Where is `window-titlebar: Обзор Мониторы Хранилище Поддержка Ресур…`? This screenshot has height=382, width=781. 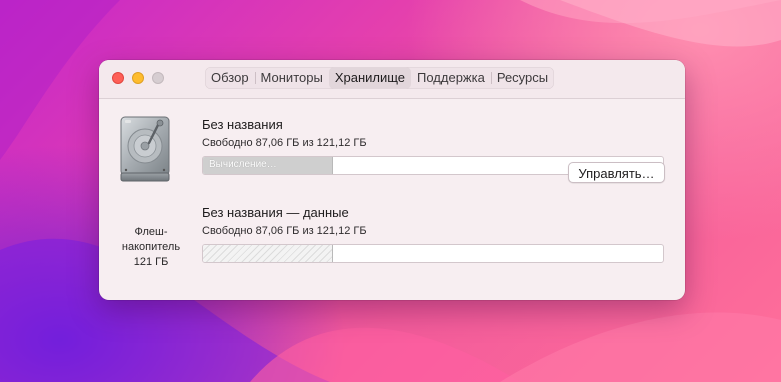 window-titlebar: Обзор Мониторы Хранилище Поддержка Ресур… is located at coordinates (392, 79).